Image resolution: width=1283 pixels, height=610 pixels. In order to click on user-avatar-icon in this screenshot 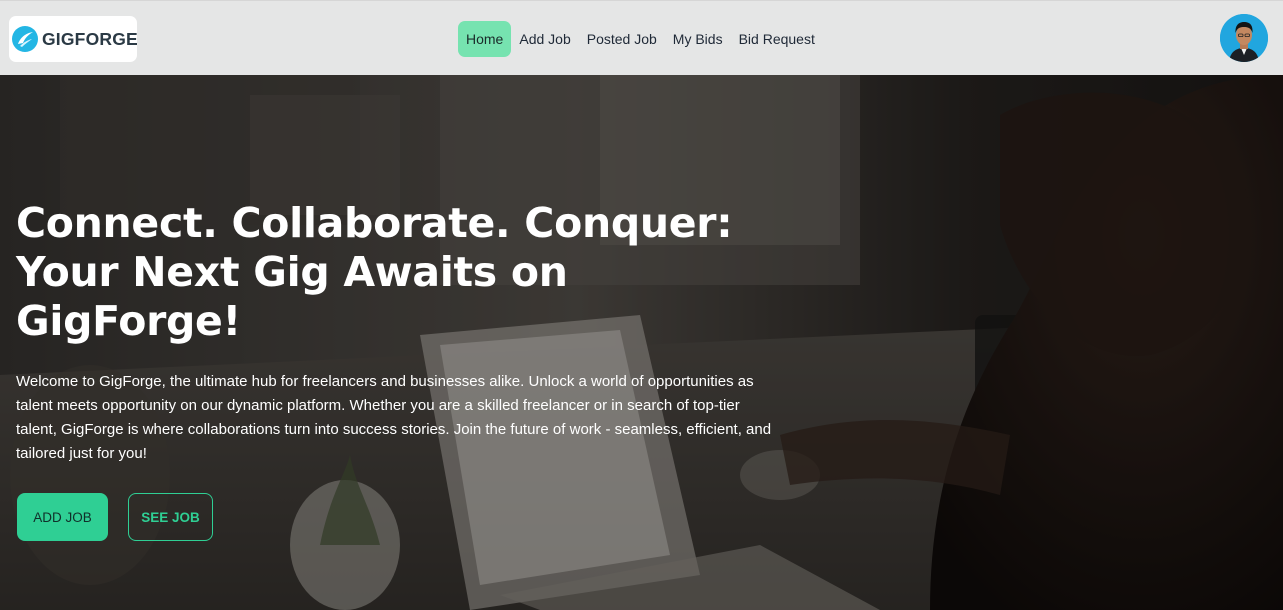, I will do `click(1244, 38)`.